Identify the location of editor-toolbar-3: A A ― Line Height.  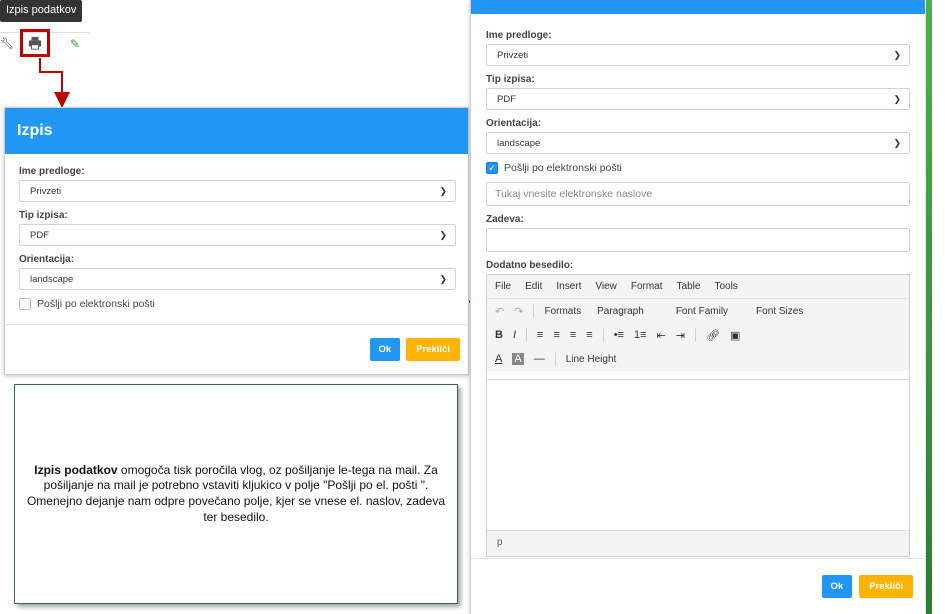
(698, 359).